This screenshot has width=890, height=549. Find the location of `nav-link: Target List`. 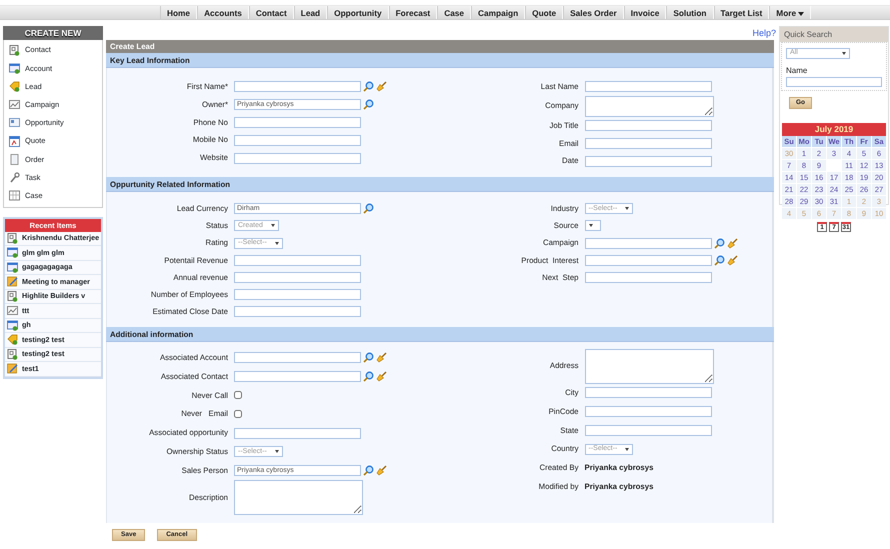

nav-link: Target List is located at coordinates (742, 12).